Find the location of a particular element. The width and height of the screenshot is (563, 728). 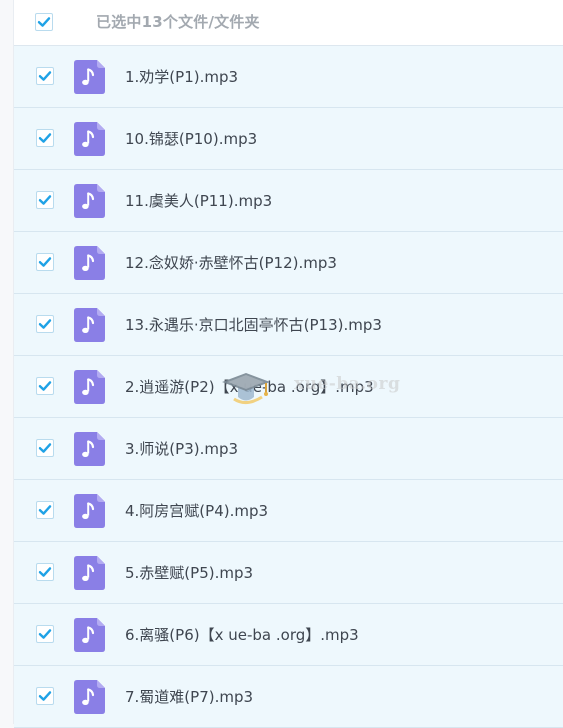

selection-header: 已选中13个文件/文件夹 is located at coordinates (288, 23).